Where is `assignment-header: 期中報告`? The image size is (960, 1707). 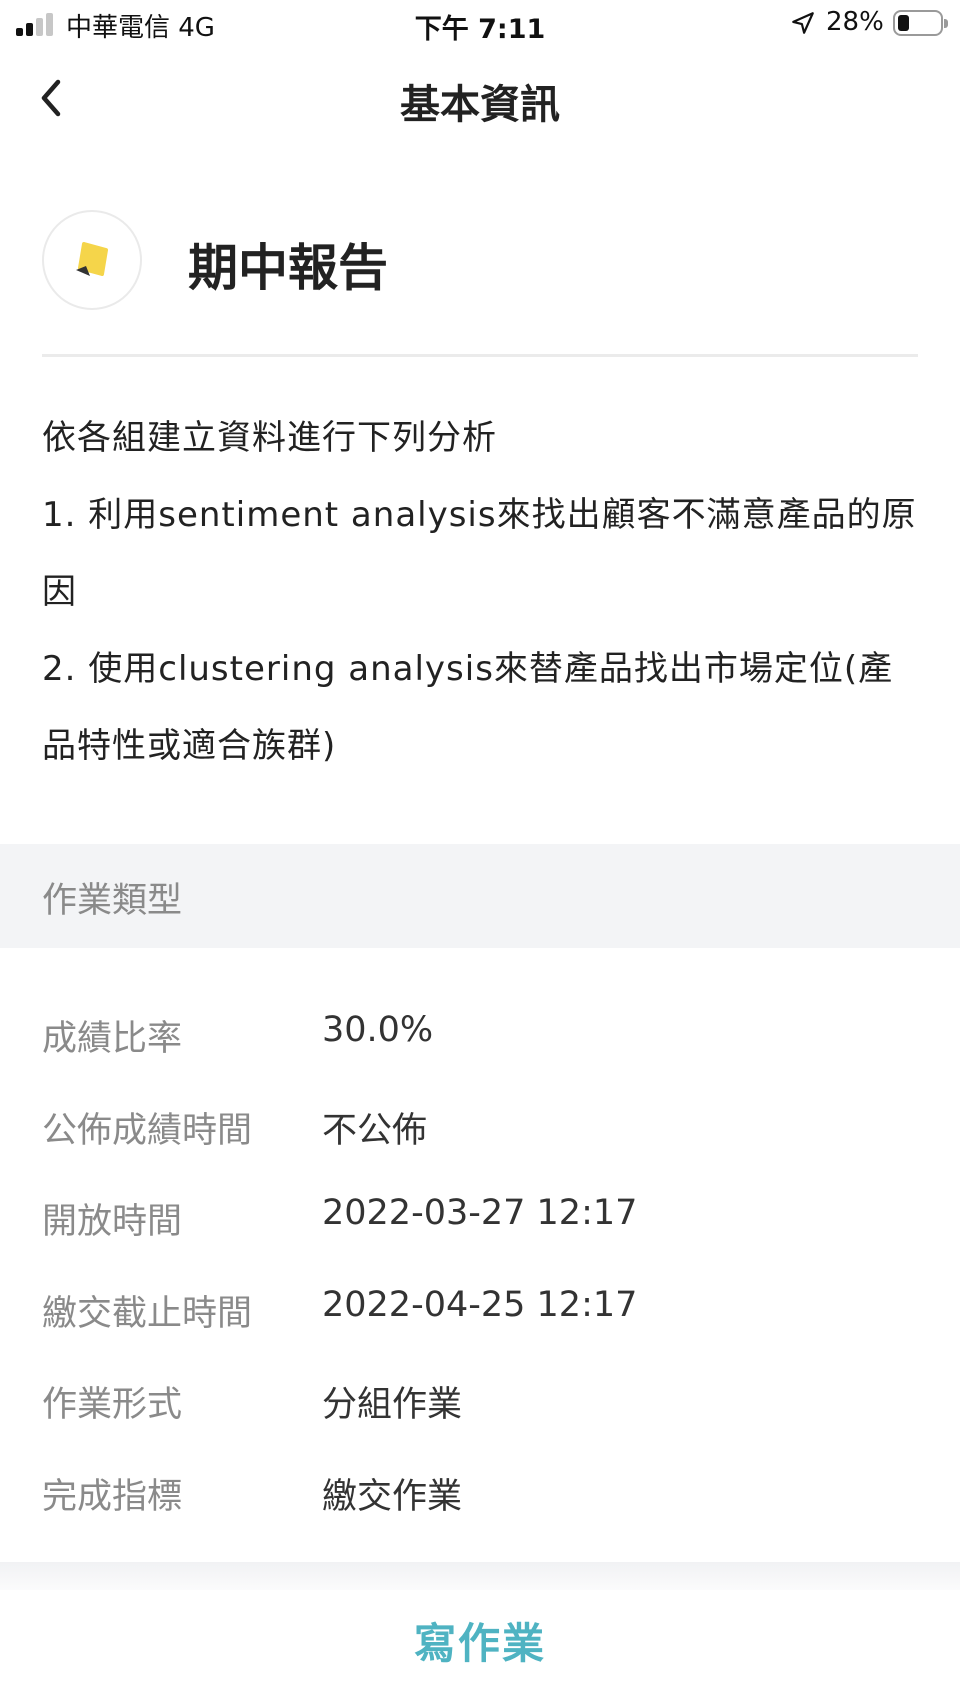
assignment-header: 期中報告 is located at coordinates (482, 262).